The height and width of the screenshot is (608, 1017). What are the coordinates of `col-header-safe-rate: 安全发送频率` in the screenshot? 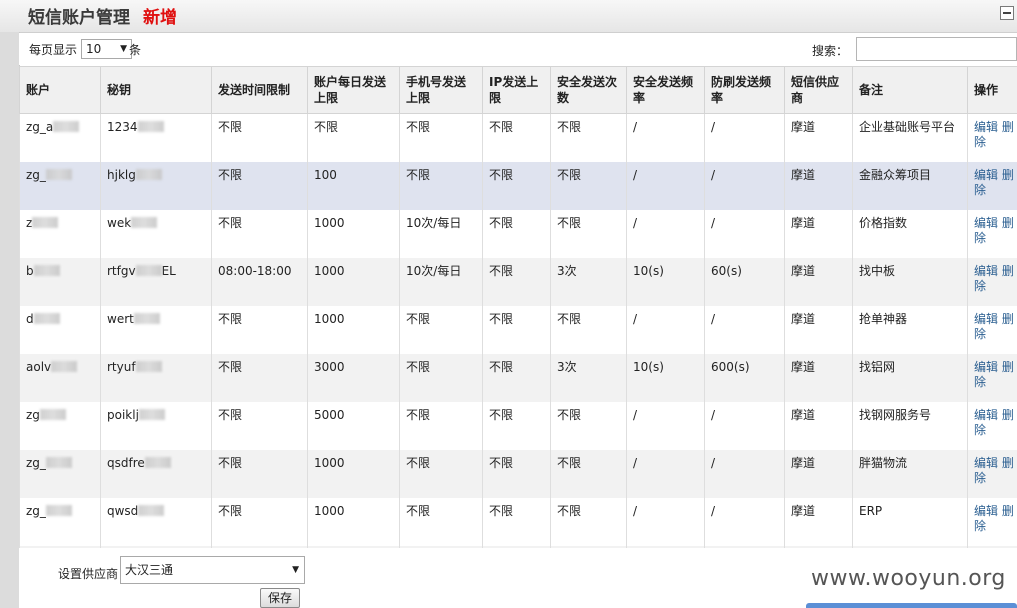 It's located at (665, 90).